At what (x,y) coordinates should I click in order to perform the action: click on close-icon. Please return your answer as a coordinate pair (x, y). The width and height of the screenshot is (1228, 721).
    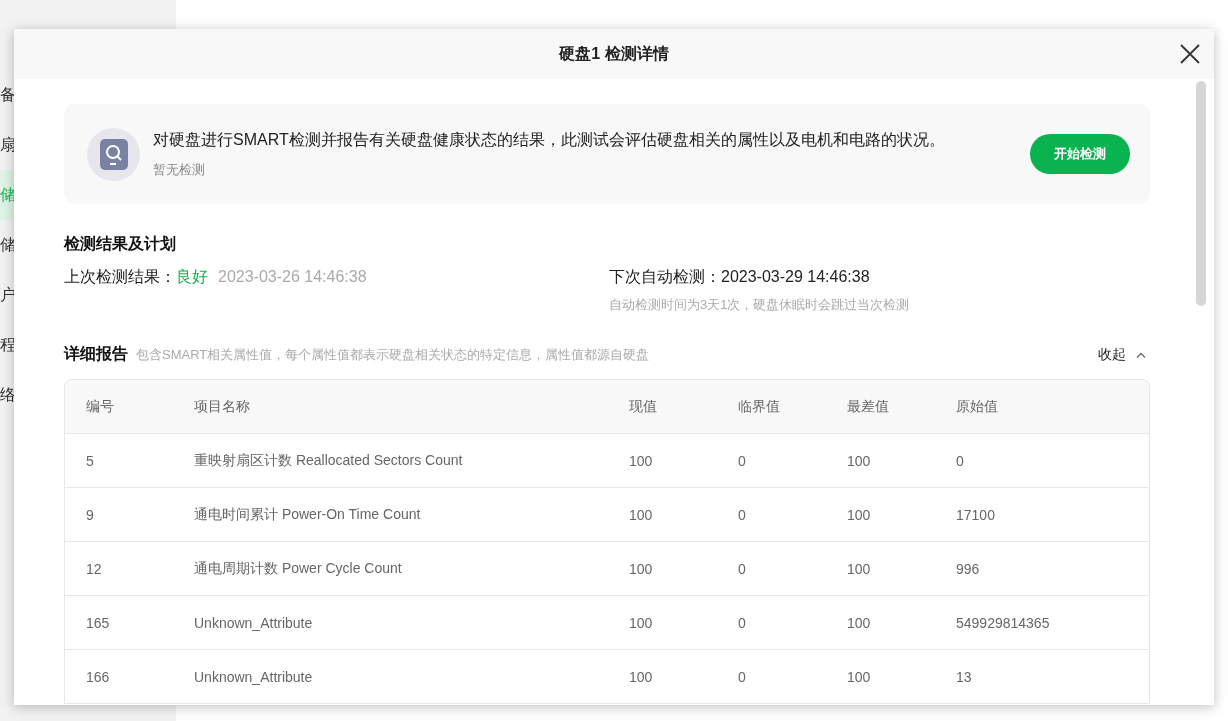
    Looking at the image, I should click on (1190, 54).